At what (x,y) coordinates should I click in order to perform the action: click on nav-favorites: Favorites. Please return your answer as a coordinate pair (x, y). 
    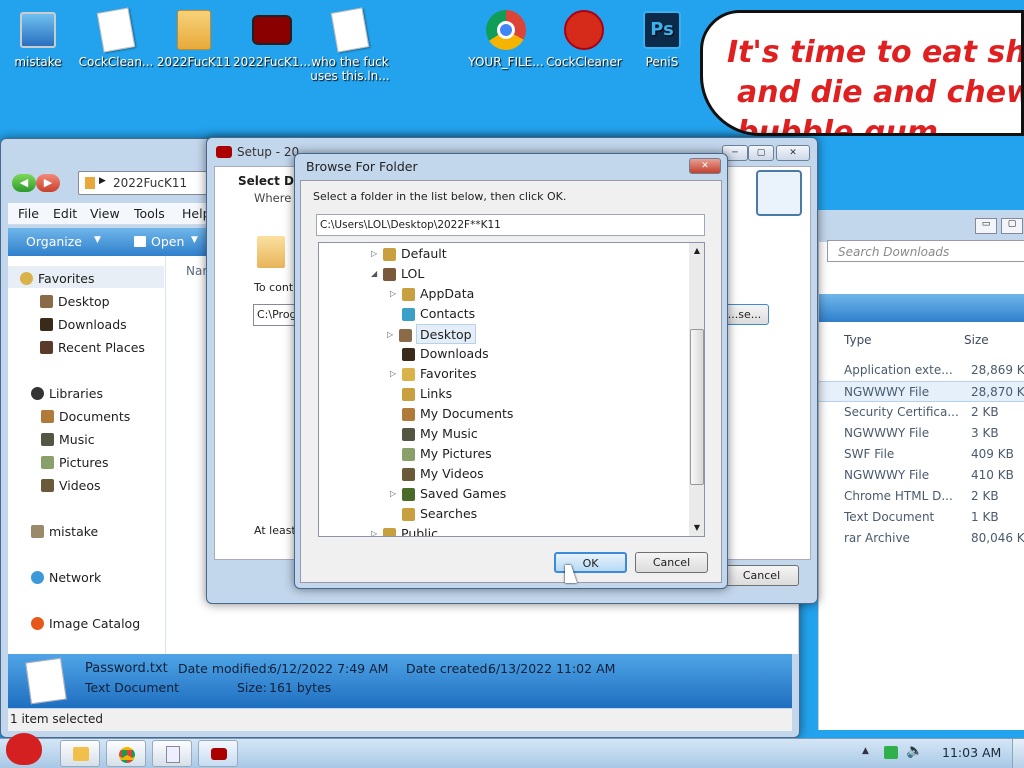
    Looking at the image, I should click on (57, 278).